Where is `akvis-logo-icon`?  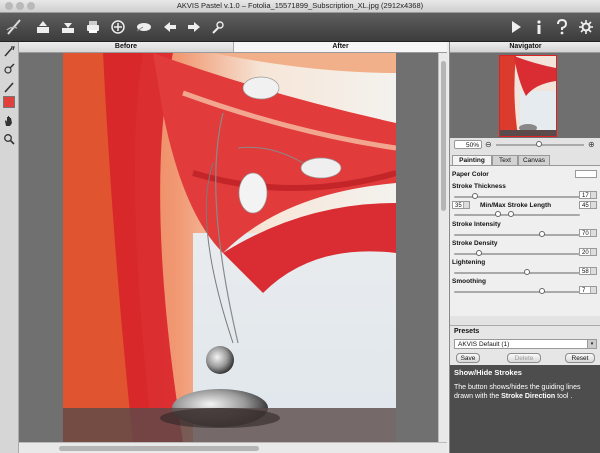
akvis-logo-icon is located at coordinates (14, 27).